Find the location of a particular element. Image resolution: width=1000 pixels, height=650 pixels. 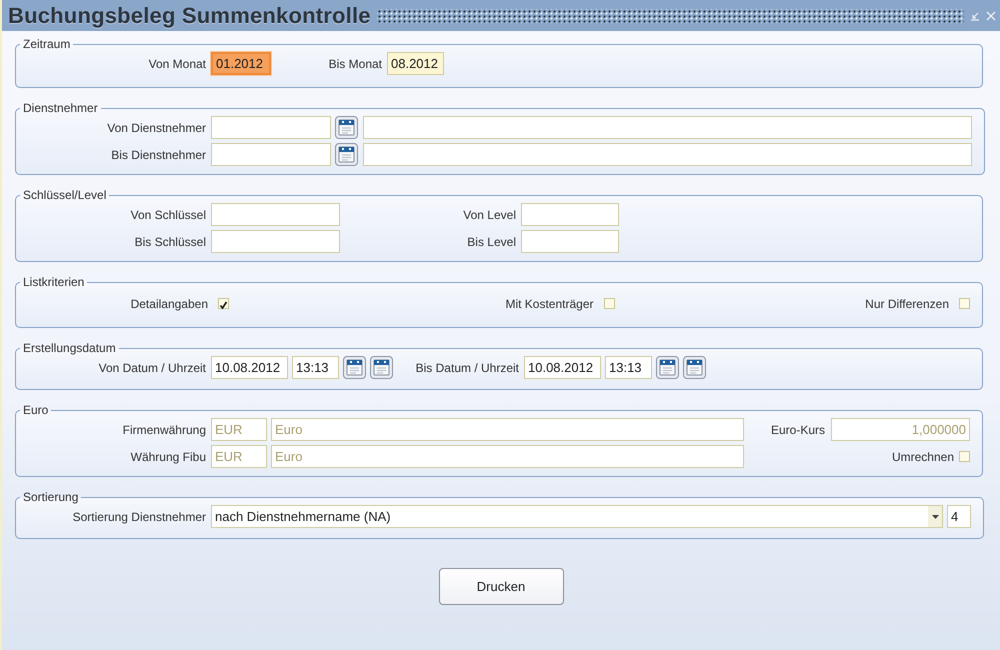

field-label: Bis Level is located at coordinates (491, 241).